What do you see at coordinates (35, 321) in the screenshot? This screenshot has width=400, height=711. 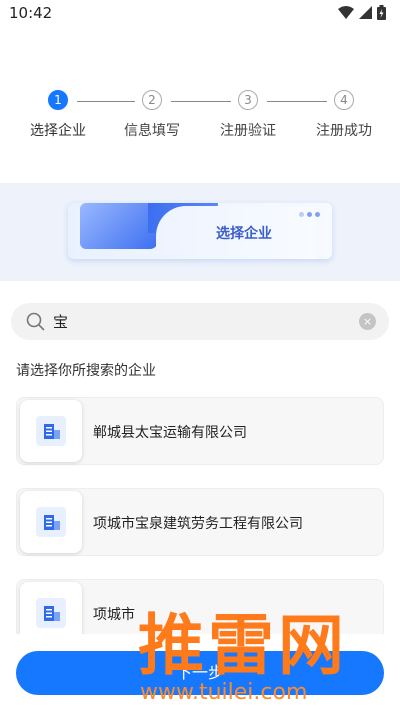 I see `search-icon` at bounding box center [35, 321].